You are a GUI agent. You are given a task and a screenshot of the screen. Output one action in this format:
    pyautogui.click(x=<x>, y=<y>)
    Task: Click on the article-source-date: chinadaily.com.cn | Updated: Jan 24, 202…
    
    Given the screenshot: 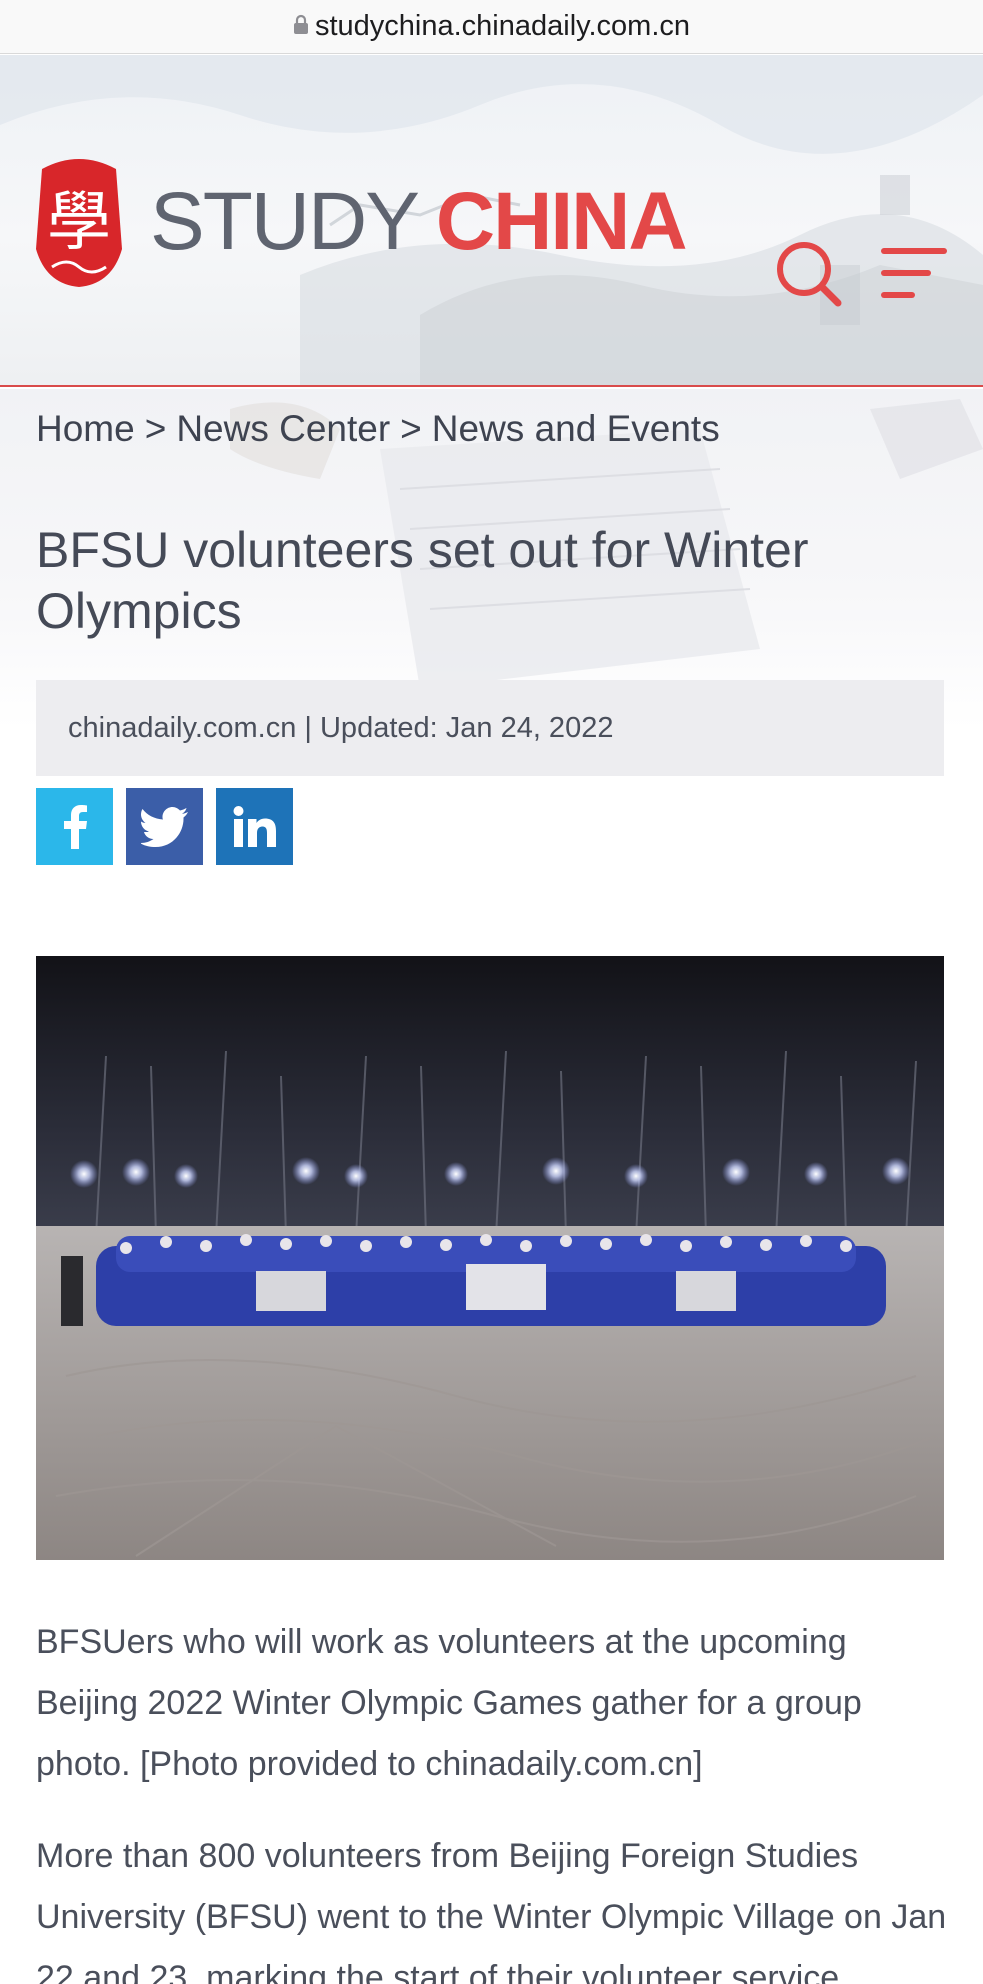 What is the action you would take?
    pyautogui.click(x=341, y=727)
    